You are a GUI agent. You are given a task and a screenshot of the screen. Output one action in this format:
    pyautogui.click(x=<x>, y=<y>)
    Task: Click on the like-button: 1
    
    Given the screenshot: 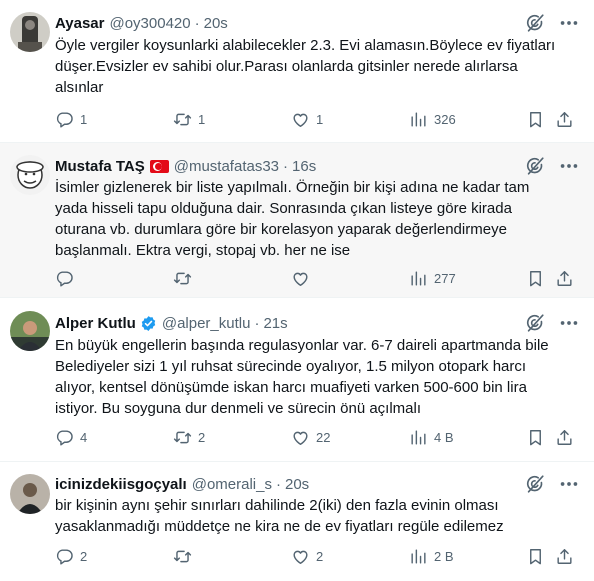 What is the action you would take?
    pyautogui.click(x=307, y=119)
    